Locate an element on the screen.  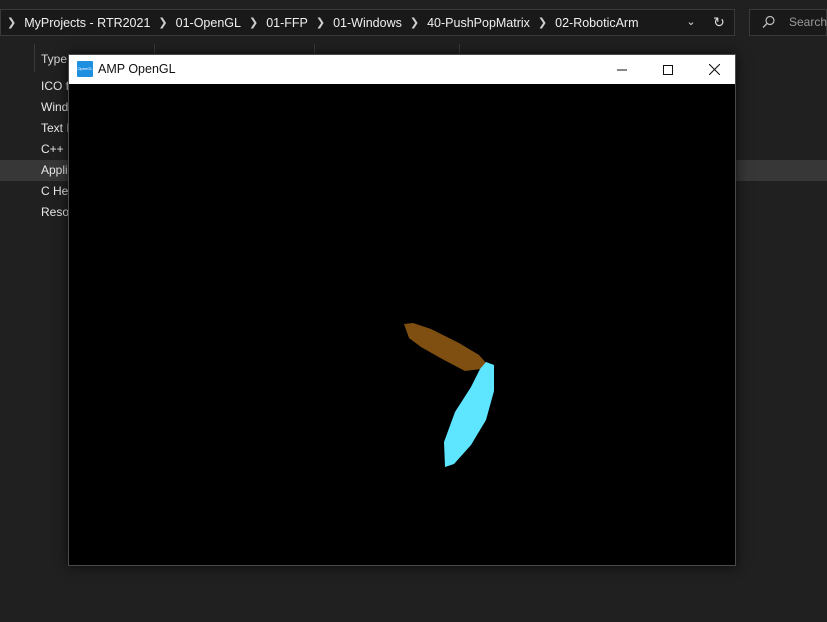
opengl-app-icon: OpenGL is located at coordinates (85, 69).